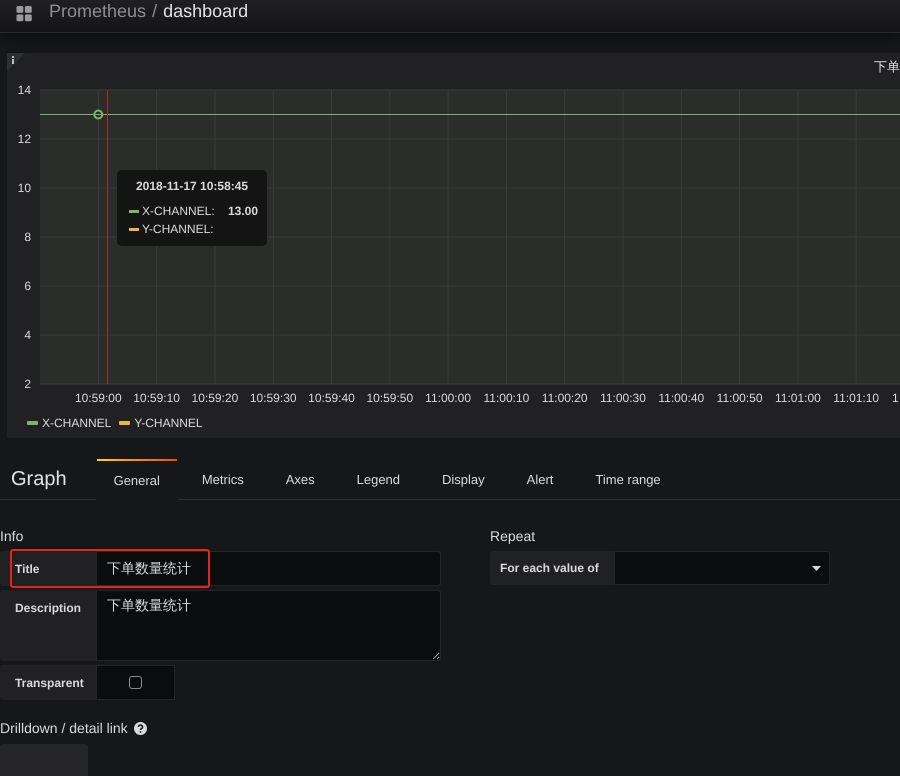 The height and width of the screenshot is (776, 900). Describe the element at coordinates (98, 115) in the screenshot. I see `hover-point` at that location.